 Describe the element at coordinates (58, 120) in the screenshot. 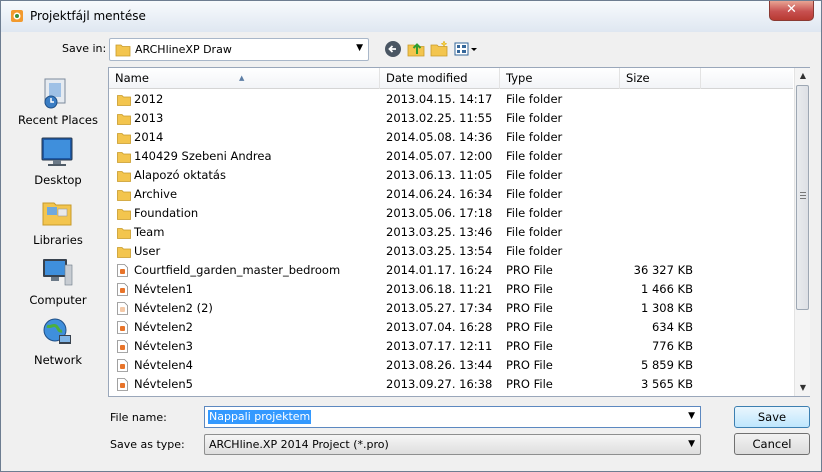

I see `place-label: Recent Places` at that location.